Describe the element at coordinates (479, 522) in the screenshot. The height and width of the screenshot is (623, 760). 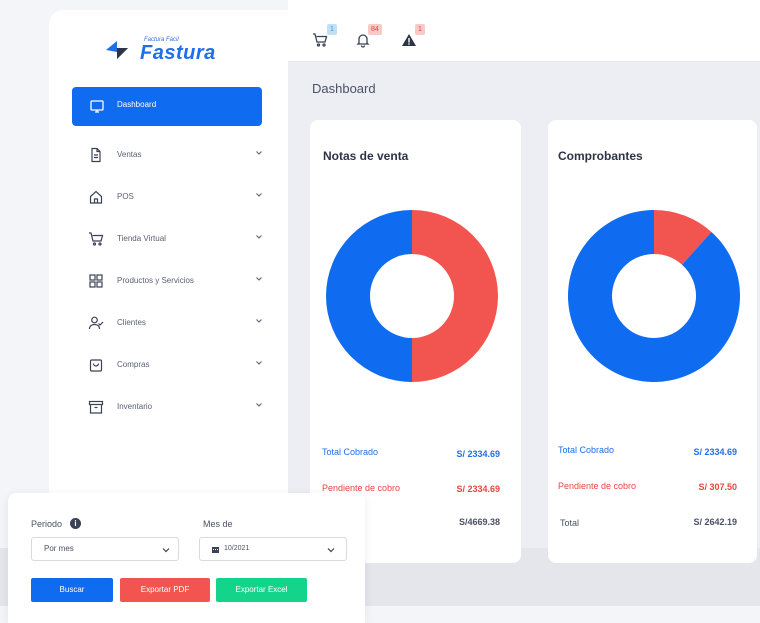
I see `legend-value-total: S/4669.38` at that location.